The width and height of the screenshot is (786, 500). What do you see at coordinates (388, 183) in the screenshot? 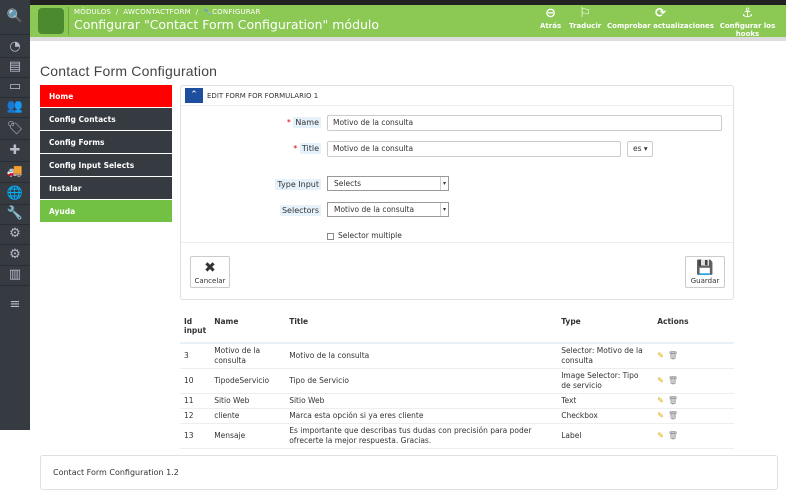
I see `type-input-select: Selects ▾` at bounding box center [388, 183].